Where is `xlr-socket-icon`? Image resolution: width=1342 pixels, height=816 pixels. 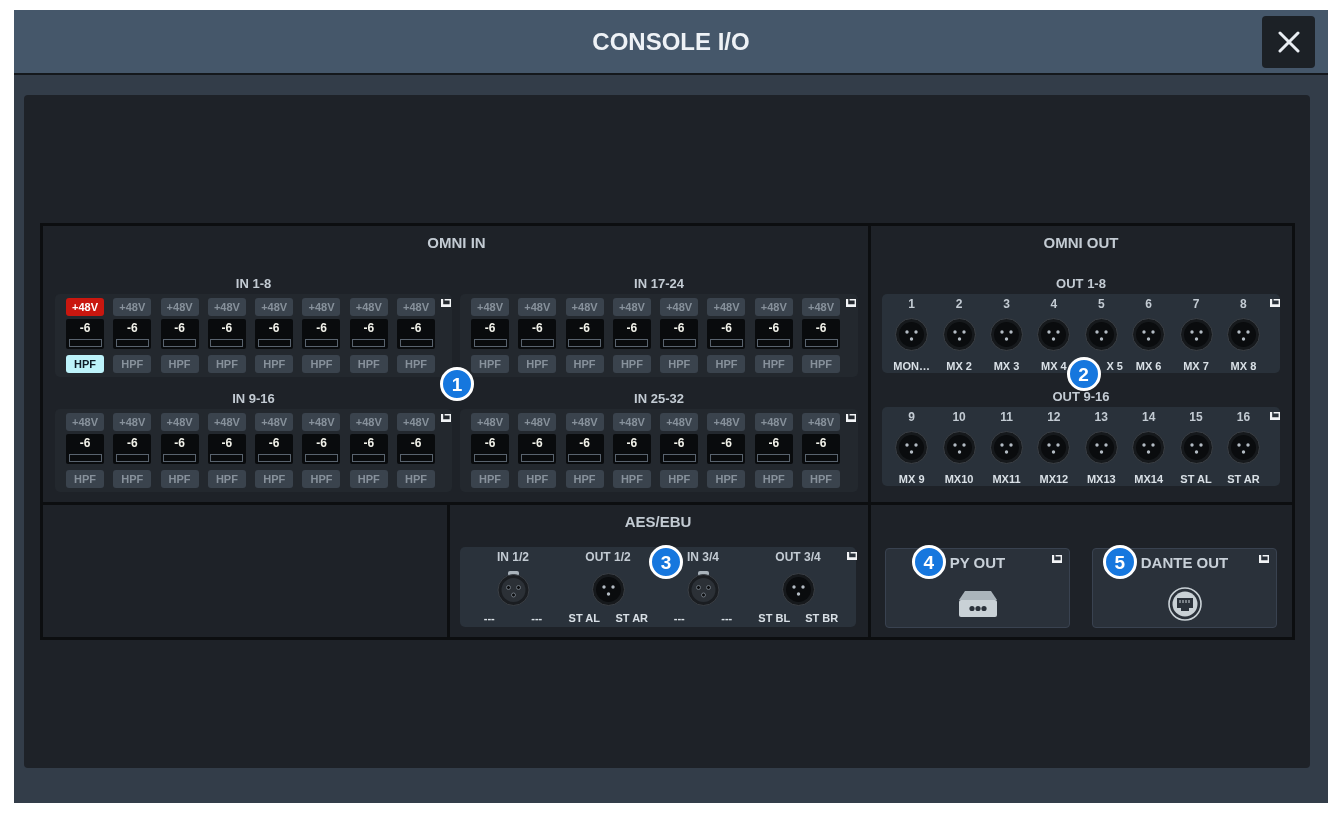
xlr-socket-icon is located at coordinates (703, 588).